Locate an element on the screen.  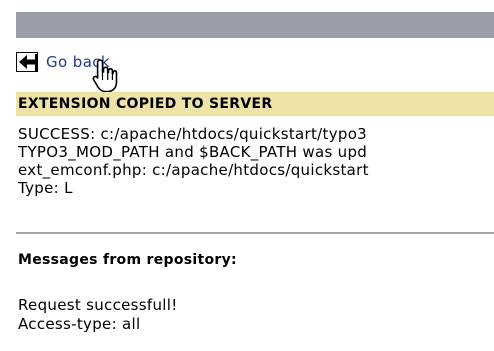
section-divider is located at coordinates (255, 233).